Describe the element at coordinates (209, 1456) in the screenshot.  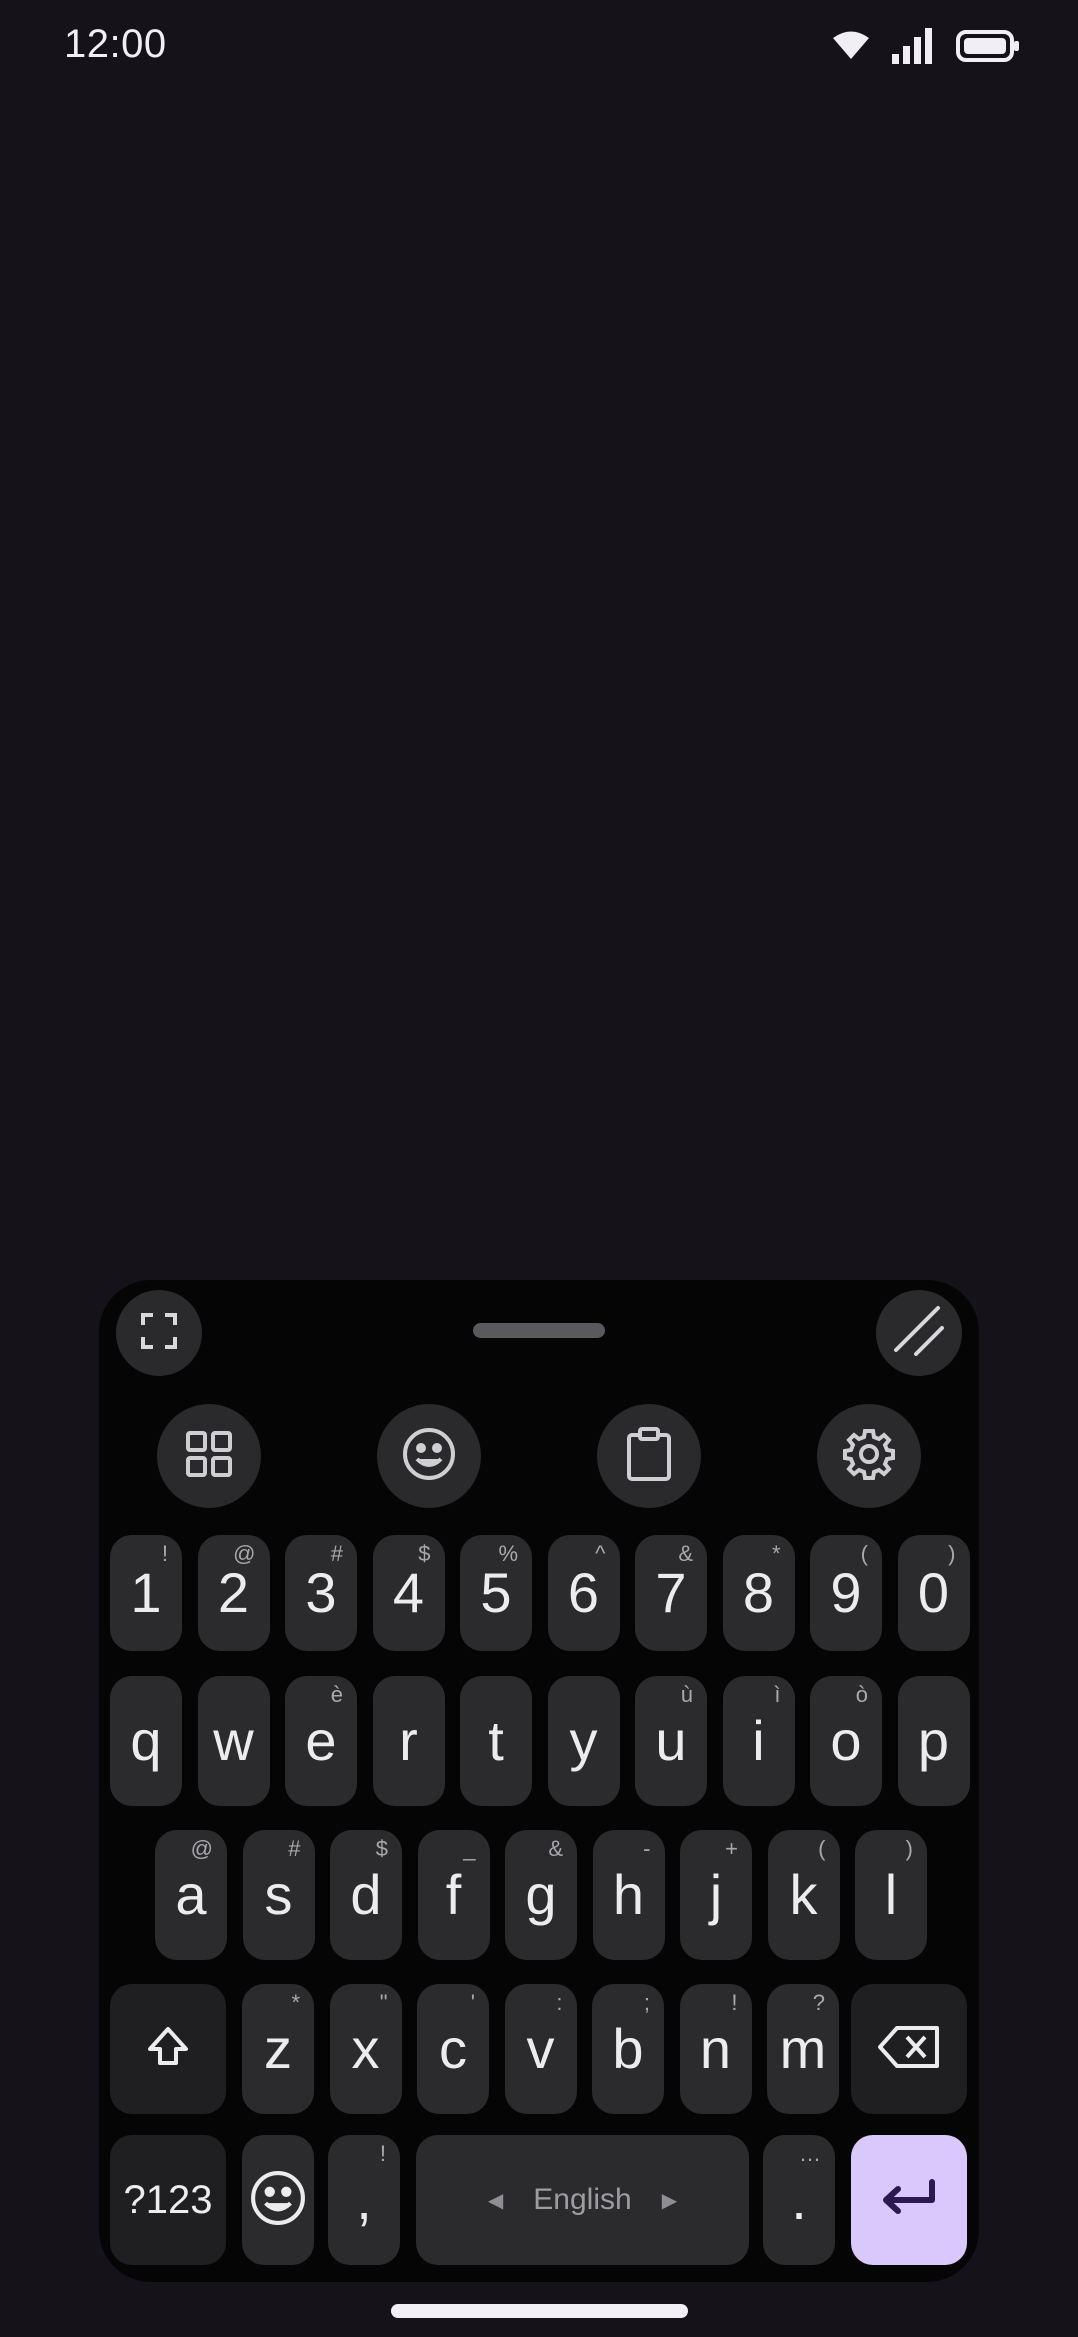
I see `grid-button` at that location.